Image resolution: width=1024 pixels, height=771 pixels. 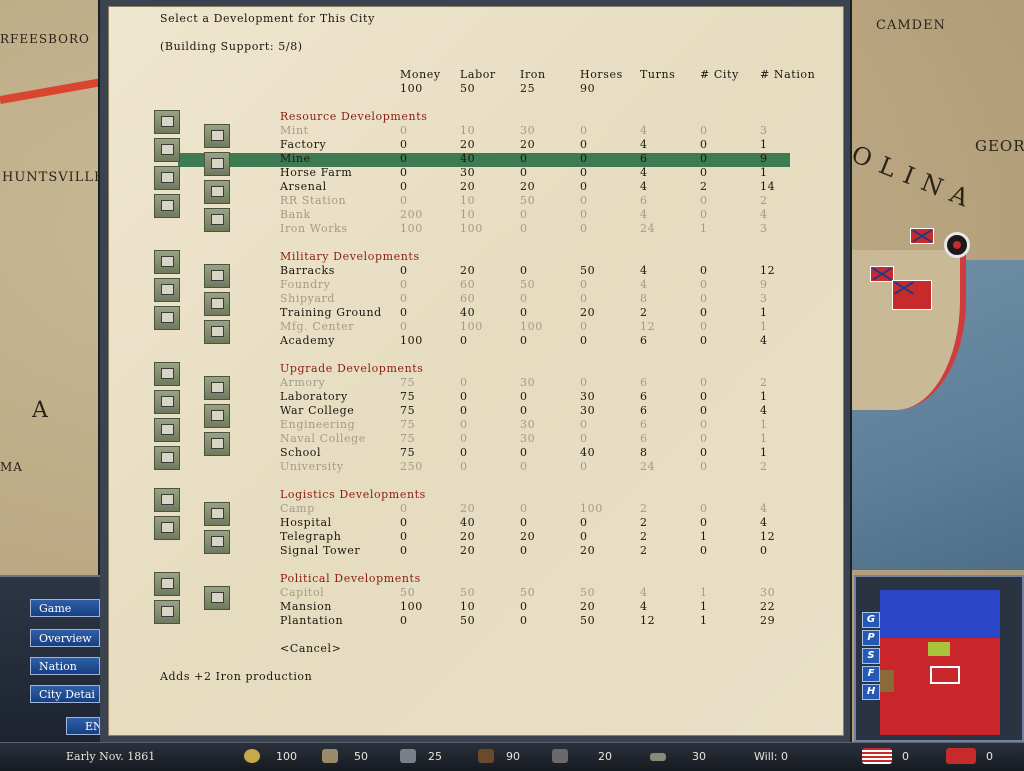 I want to click on development-row-signal-tower: Signal Tower, so click(x=320, y=550).